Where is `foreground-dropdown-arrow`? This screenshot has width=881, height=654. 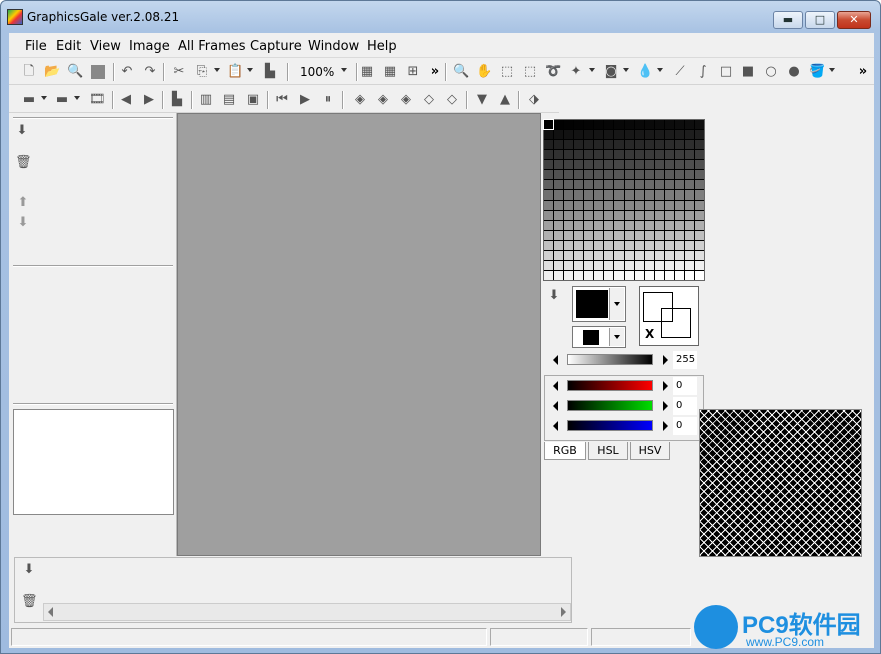
foreground-dropdown-arrow is located at coordinates (616, 304).